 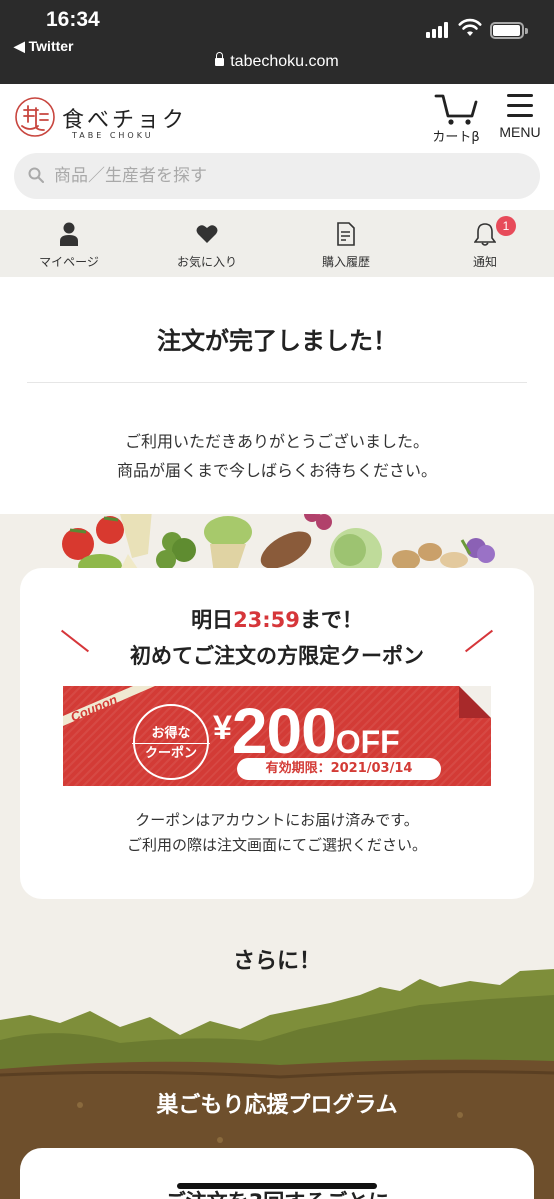 What do you see at coordinates (277, 833) in the screenshot?
I see `coupon-note: クーポンはアカウントにお届け済みです。 ご利用の際は注文画面にてご選択ください。` at bounding box center [277, 833].